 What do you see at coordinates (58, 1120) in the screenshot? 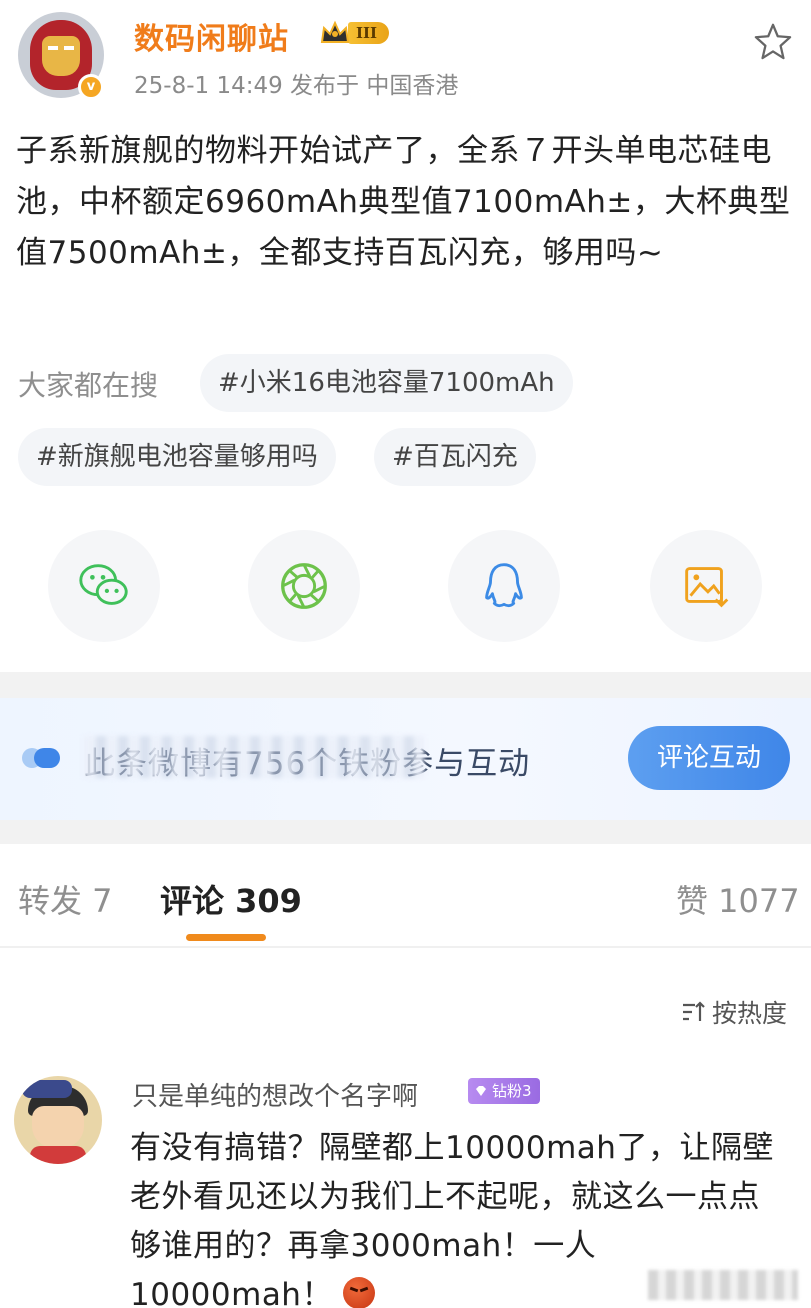
I see `commenter-avatar` at bounding box center [58, 1120].